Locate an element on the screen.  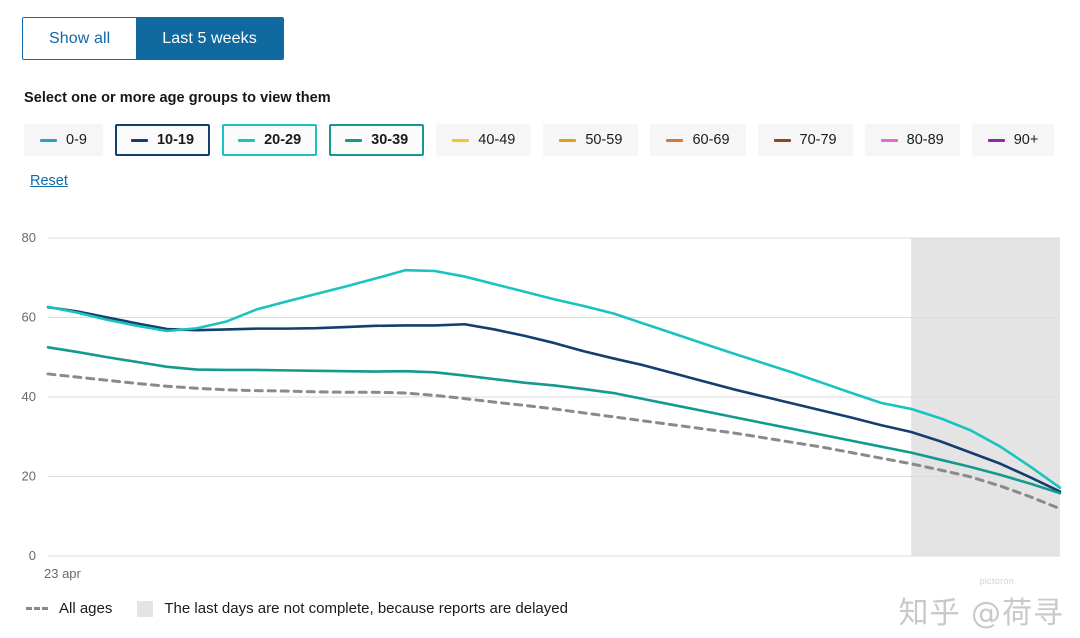
age-group-chip-60-69: 60-69 is located at coordinates (698, 140).